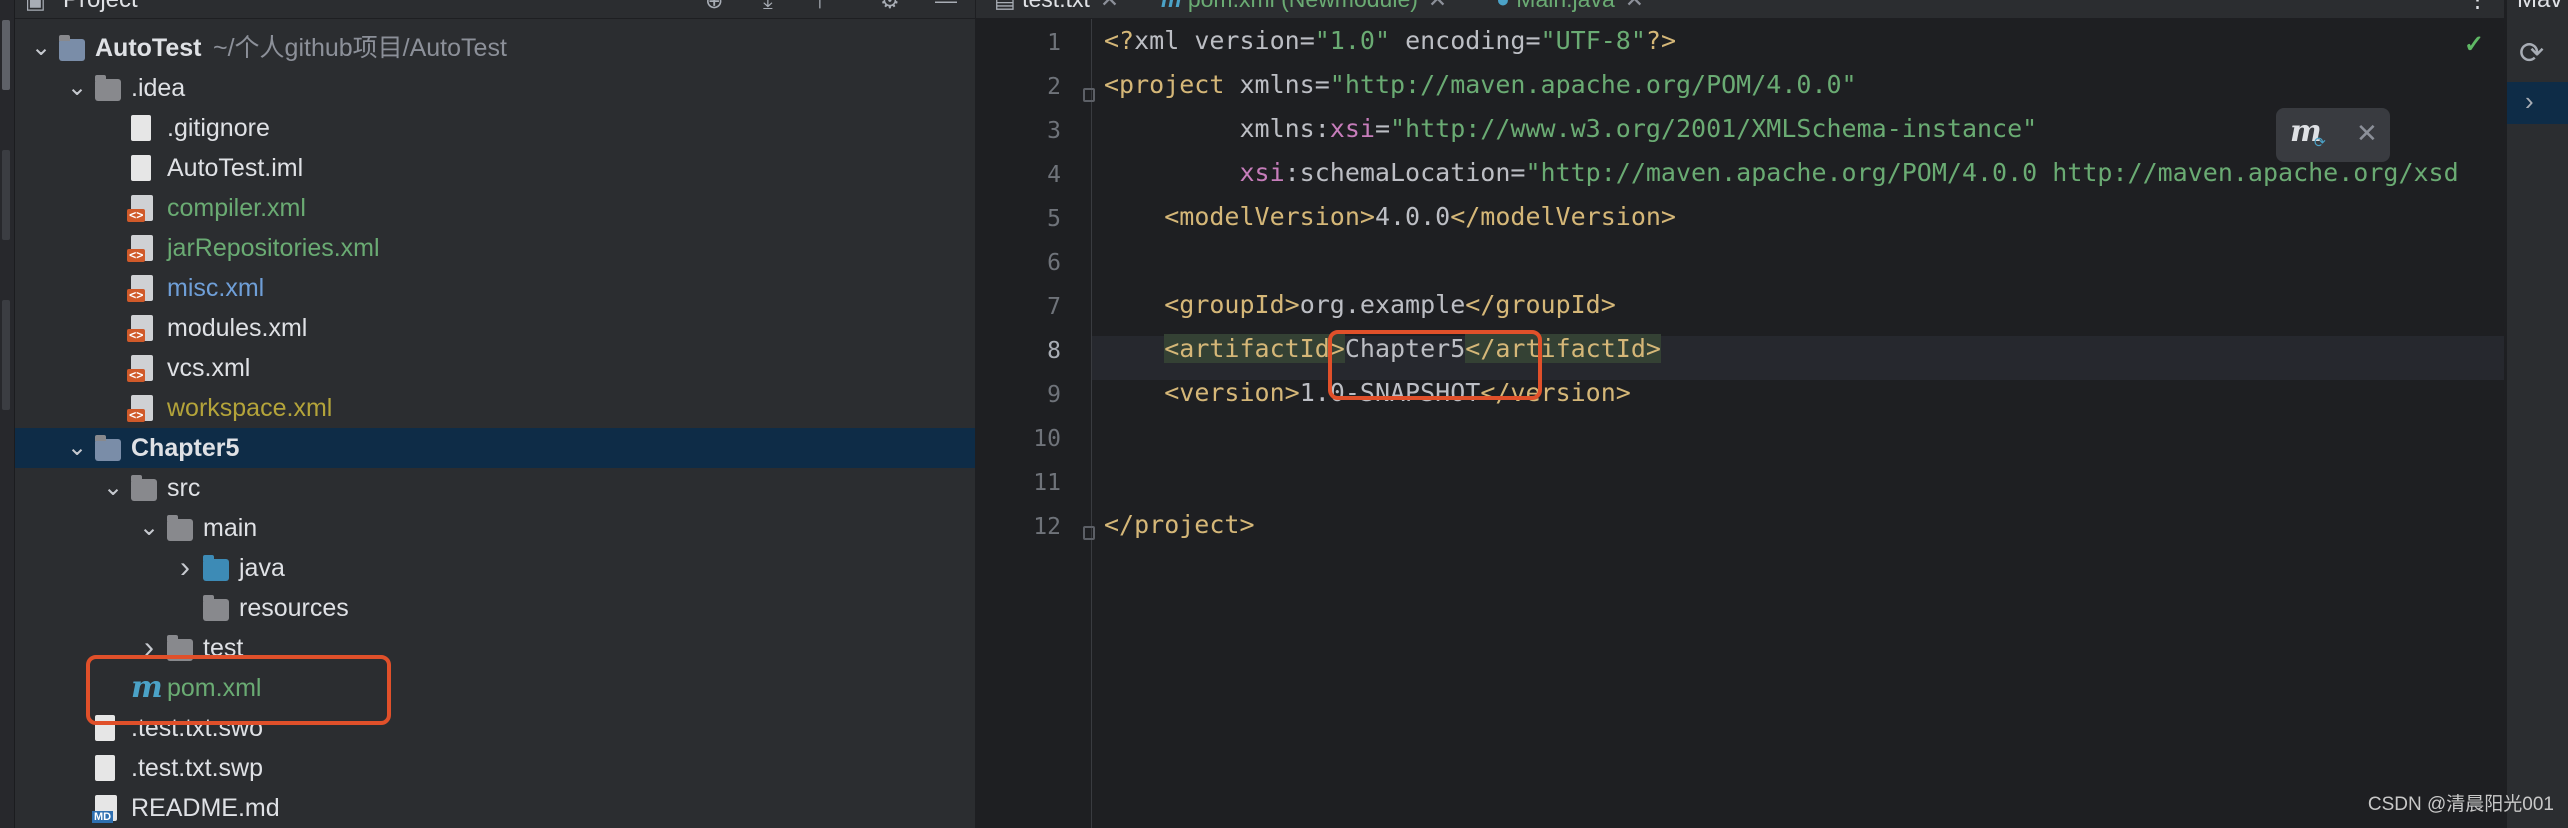 This screenshot has height=828, width=2568. What do you see at coordinates (495, 128) in the screenshot?
I see `tree-item: .gitignore` at bounding box center [495, 128].